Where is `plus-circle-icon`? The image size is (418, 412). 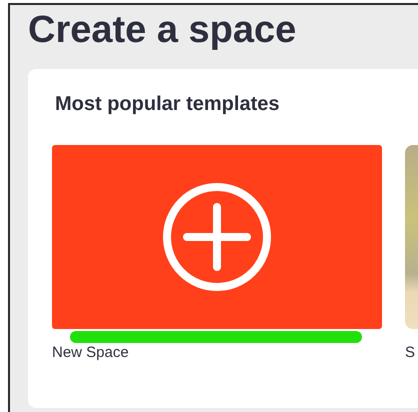
plus-circle-icon is located at coordinates (217, 237).